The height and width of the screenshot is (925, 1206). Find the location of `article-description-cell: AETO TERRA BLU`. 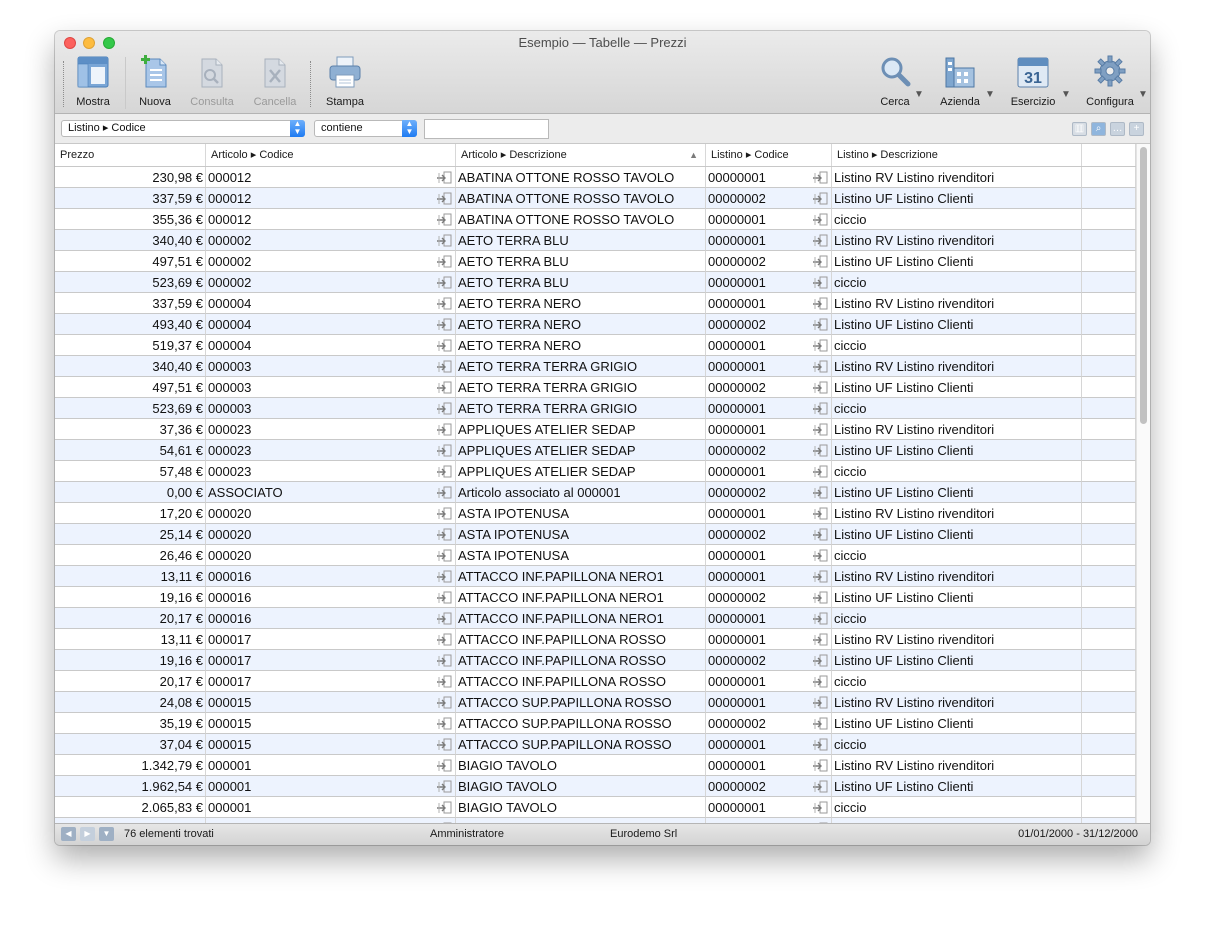

article-description-cell: AETO TERRA BLU is located at coordinates (581, 261).